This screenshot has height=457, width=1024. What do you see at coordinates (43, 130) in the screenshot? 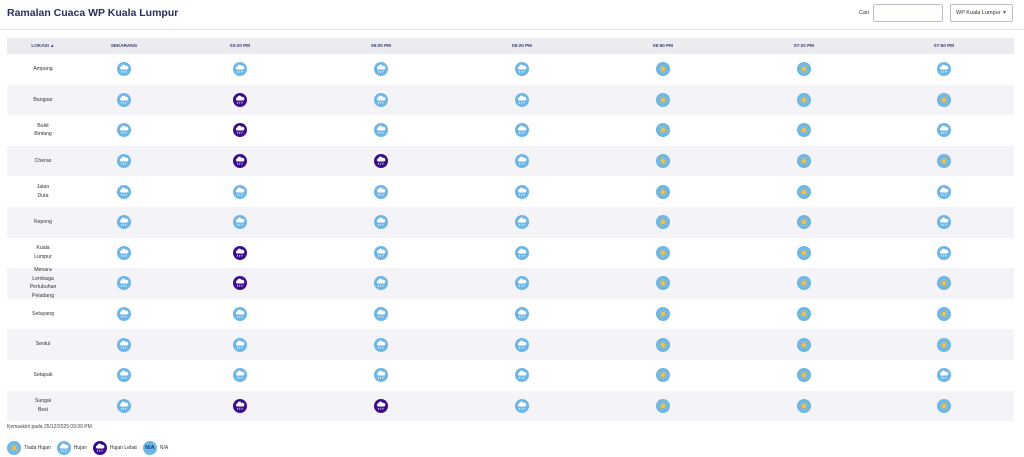
I see `location-name: Bukit Bintang` at bounding box center [43, 130].